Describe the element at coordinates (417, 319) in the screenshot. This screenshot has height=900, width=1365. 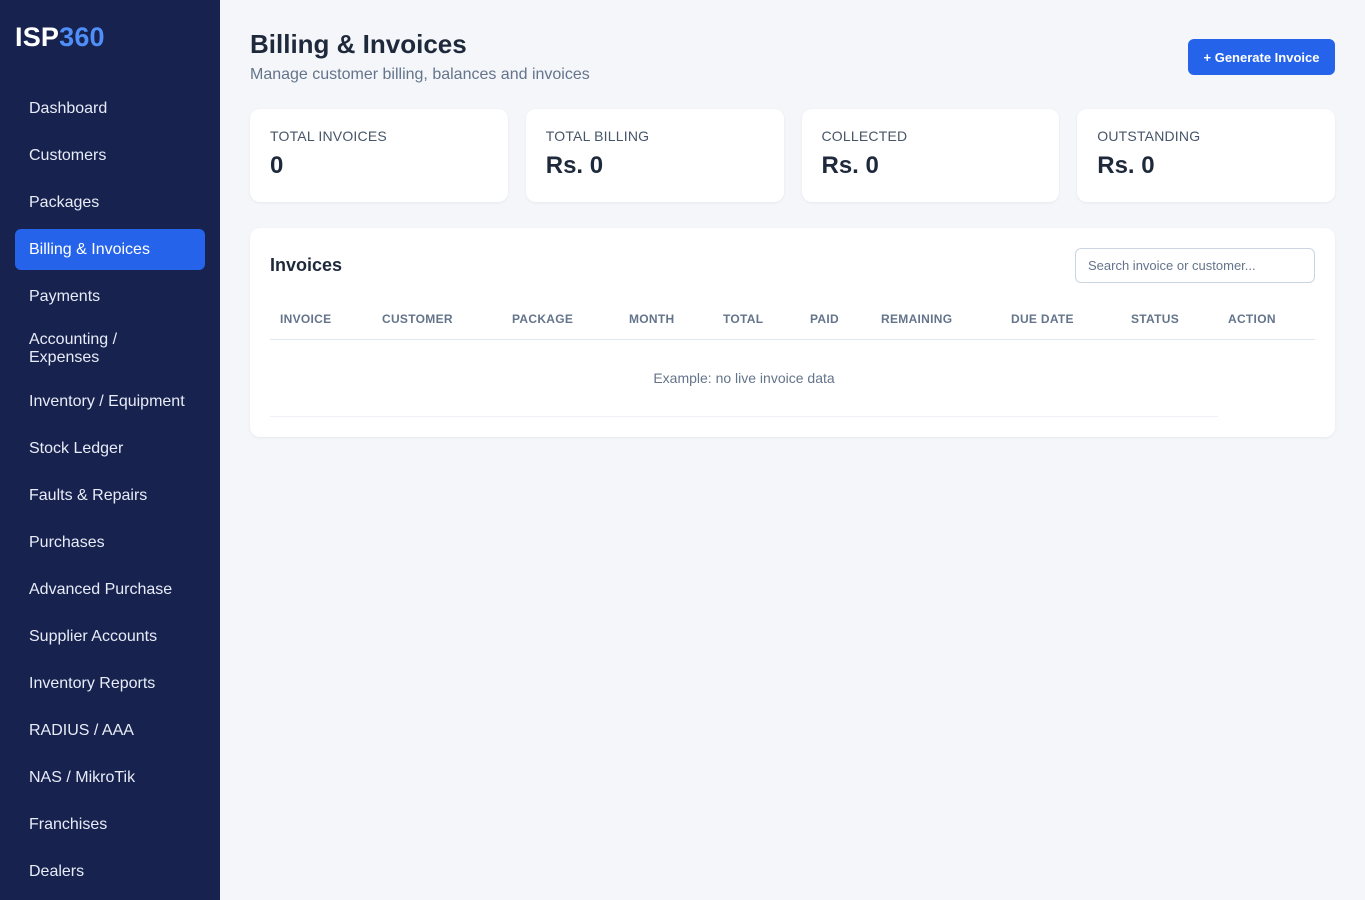
I see `column-header-customer: CUSTOMER` at that location.